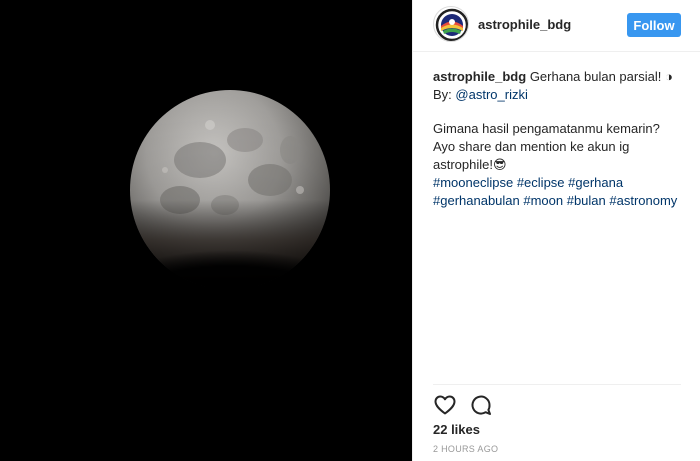 The image size is (700, 461). I want to click on caption-title: Gerhana bulan parsial! ◑, so click(601, 76).